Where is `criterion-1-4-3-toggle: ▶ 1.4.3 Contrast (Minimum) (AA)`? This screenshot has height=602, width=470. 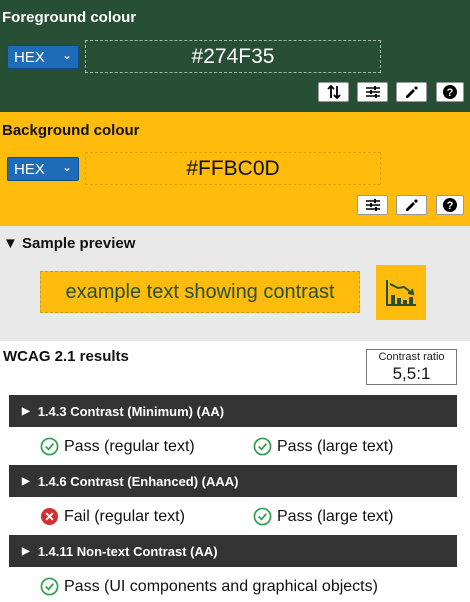
criterion-1-4-3-toggle: ▶ 1.4.3 Contrast (Minimum) (AA) is located at coordinates (233, 411).